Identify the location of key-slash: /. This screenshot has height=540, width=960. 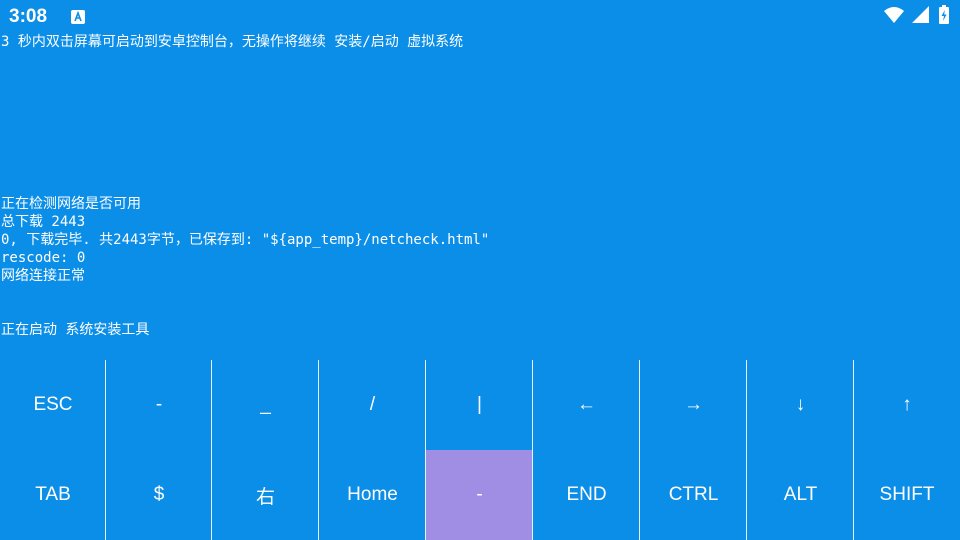
(372, 405).